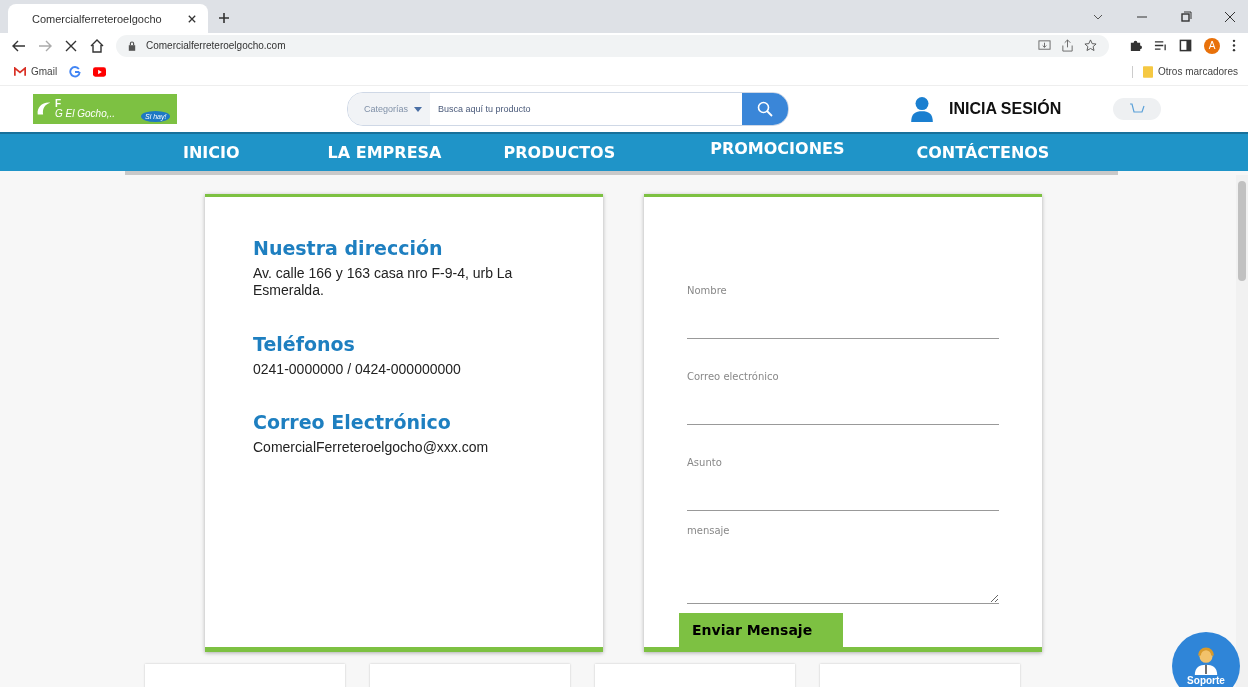 This screenshot has height=687, width=1248. I want to click on search-bar: Categorías Busca aquí tu producto, so click(568, 109).